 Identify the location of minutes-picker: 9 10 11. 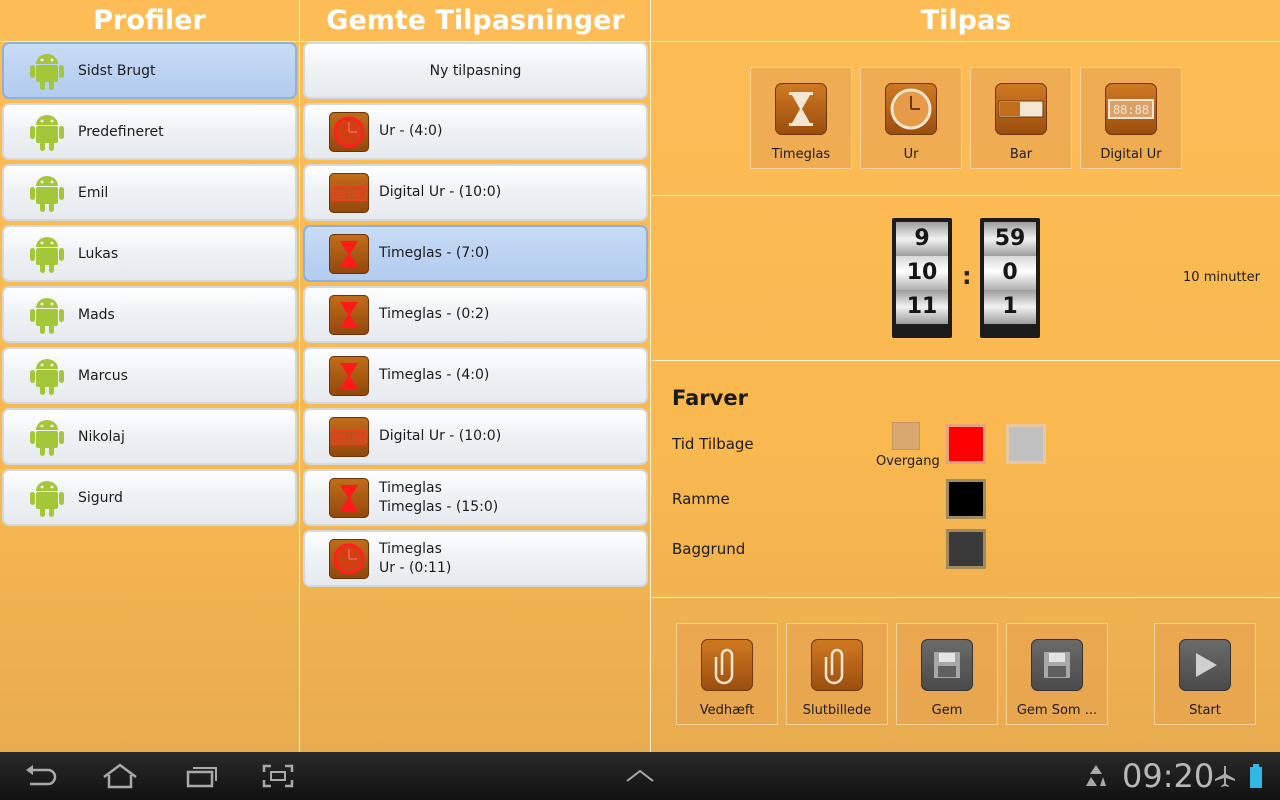
(922, 278).